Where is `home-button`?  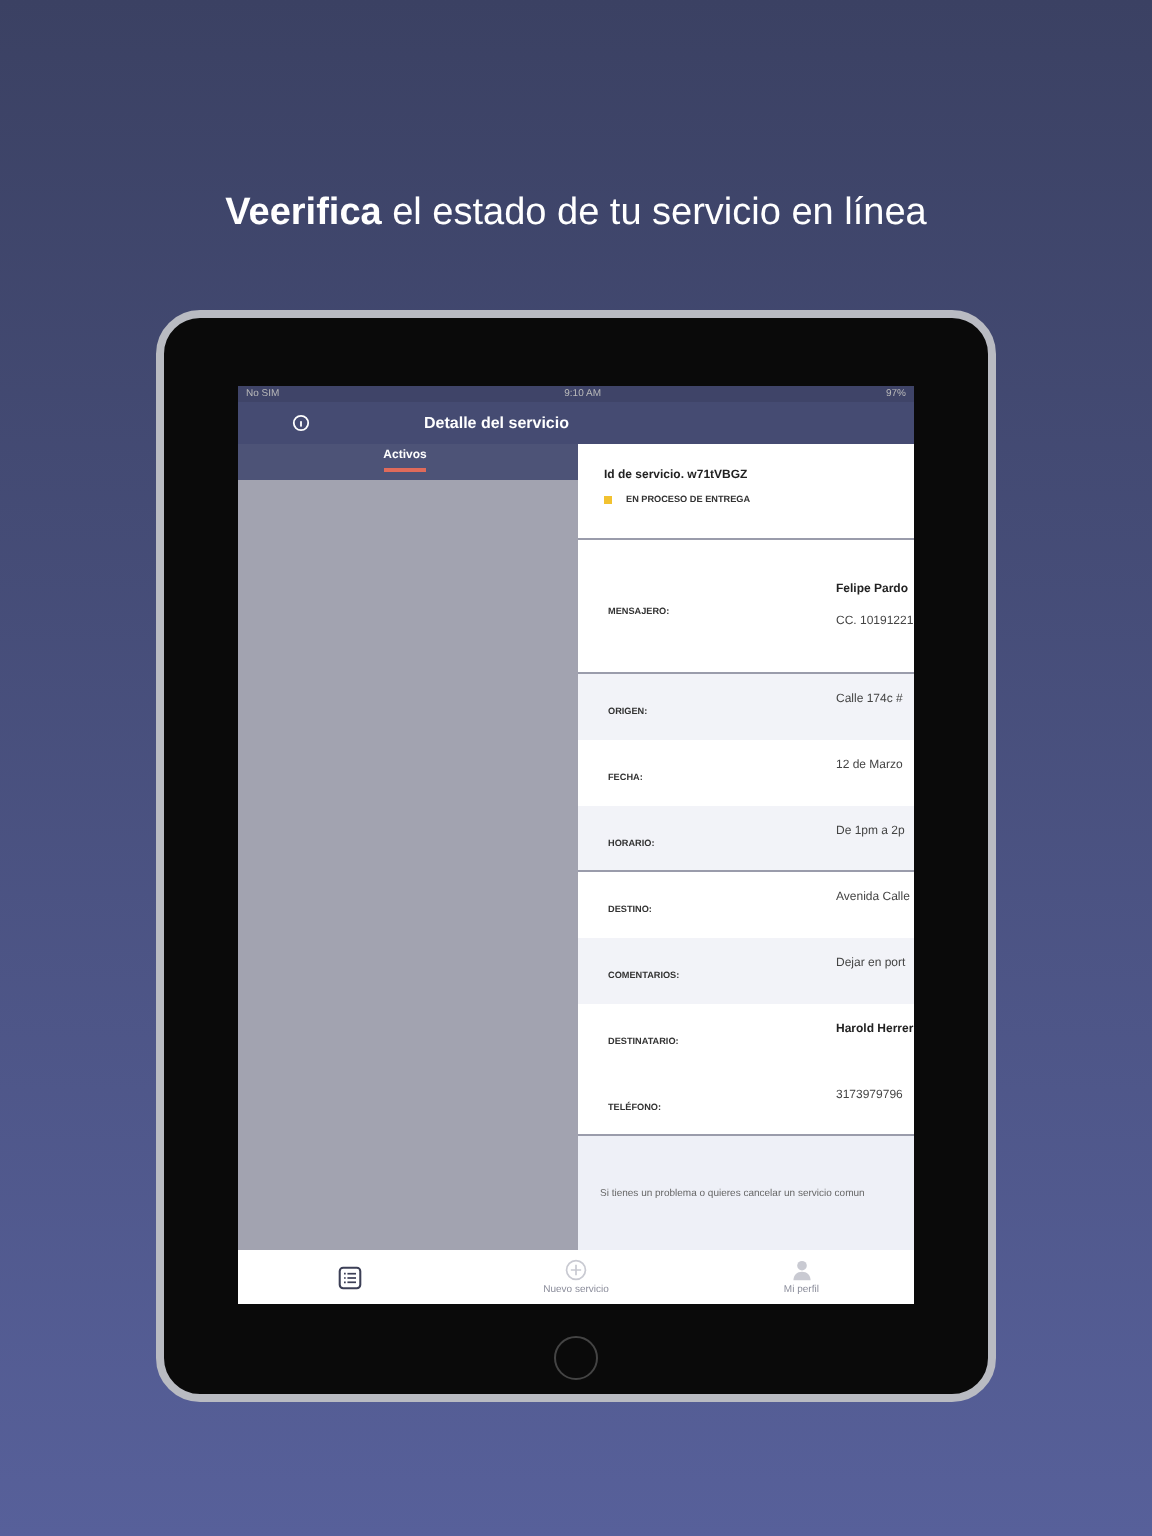
home-button is located at coordinates (576, 1358).